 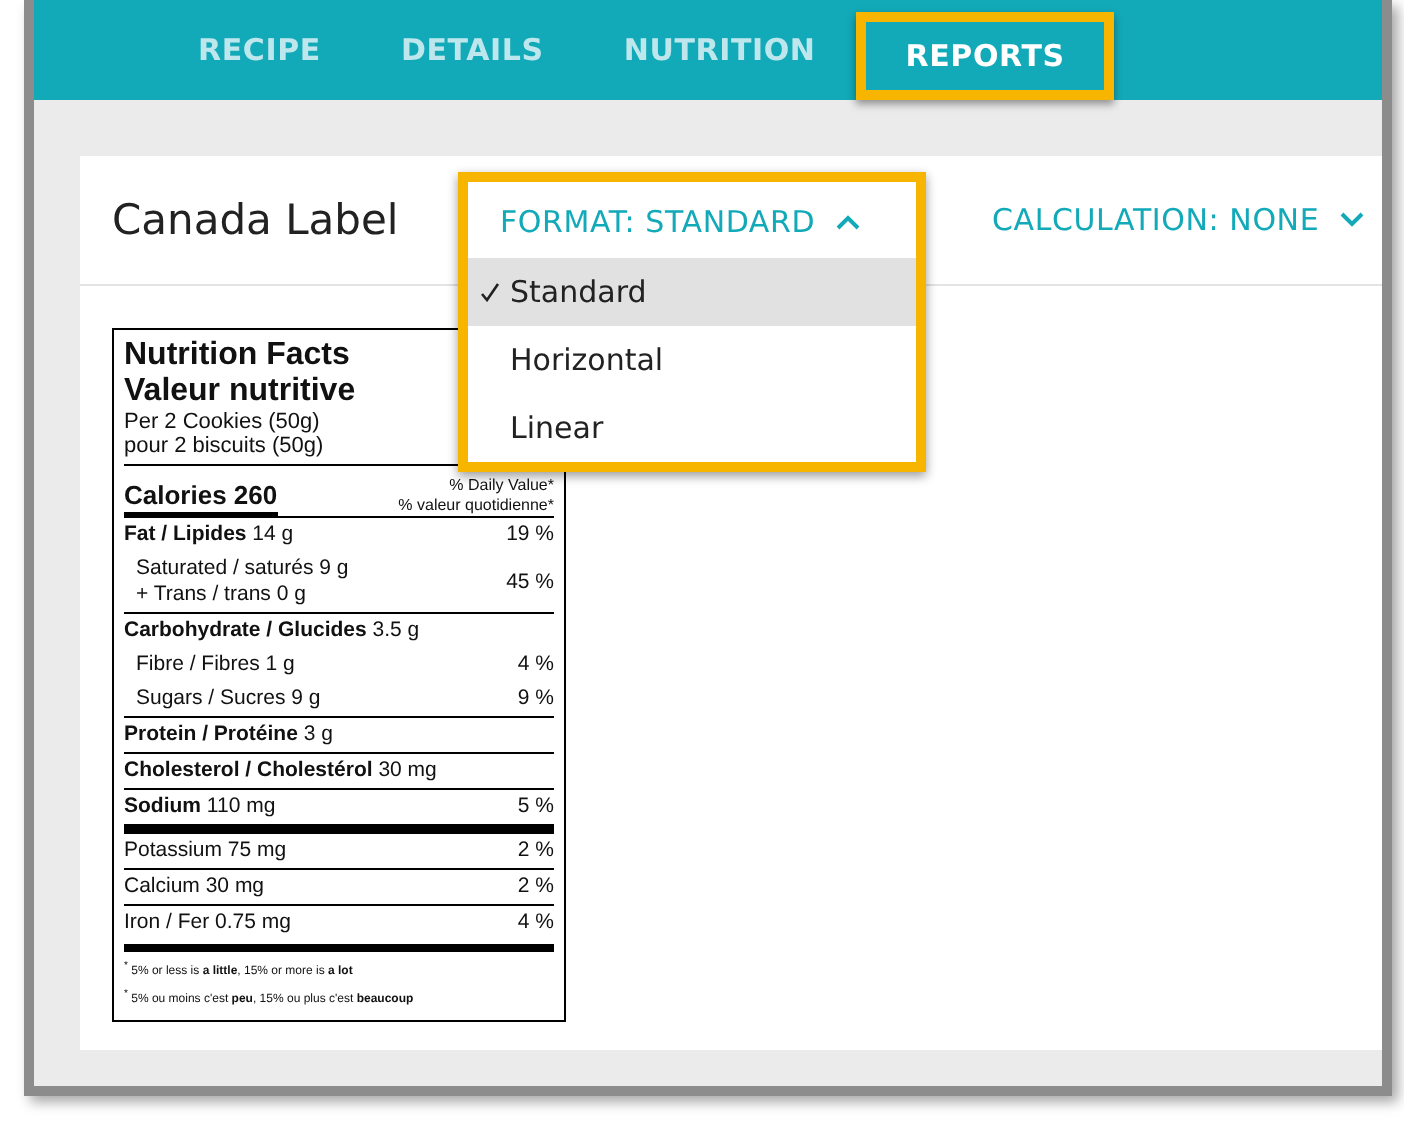 What do you see at coordinates (201, 498) in the screenshot?
I see `calories: Calories 260` at bounding box center [201, 498].